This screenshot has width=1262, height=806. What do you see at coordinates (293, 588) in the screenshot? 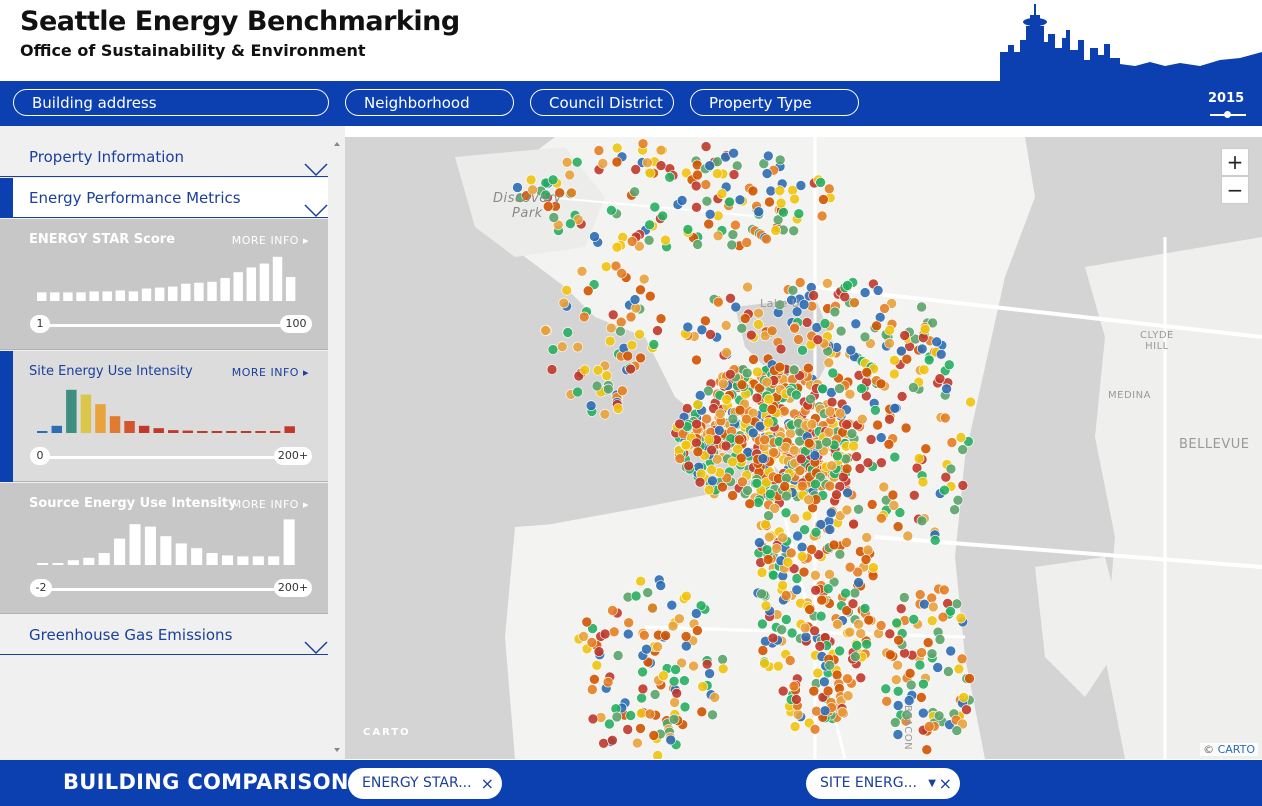
I see `slider-max-handle: 200+` at bounding box center [293, 588].